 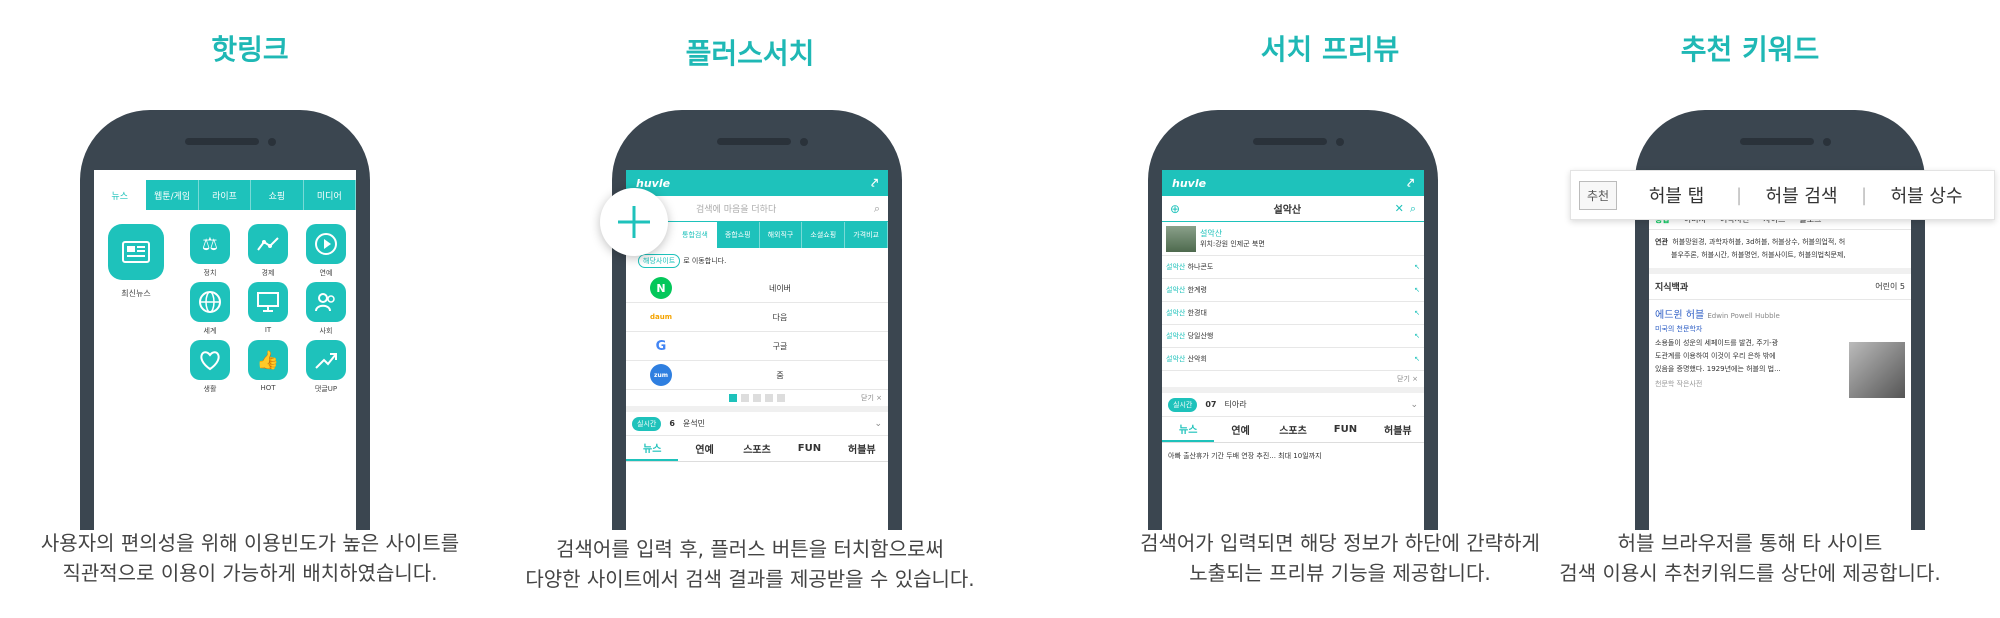 What do you see at coordinates (824, 235) in the screenshot?
I see `tab-social: 소셜쇼핑` at bounding box center [824, 235].